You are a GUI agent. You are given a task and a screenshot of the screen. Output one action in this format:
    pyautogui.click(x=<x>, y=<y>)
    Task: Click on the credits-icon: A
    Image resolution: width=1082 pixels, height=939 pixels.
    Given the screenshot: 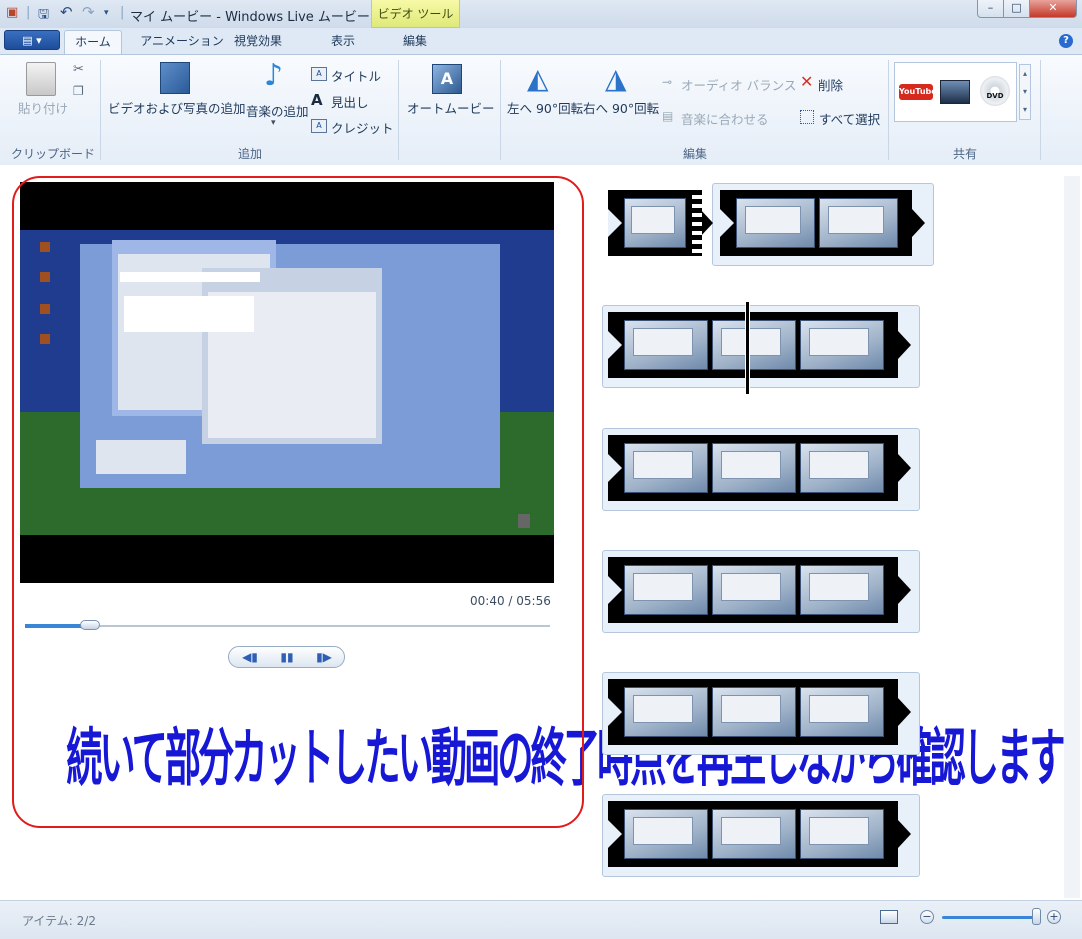 What is the action you would take?
    pyautogui.click(x=319, y=126)
    